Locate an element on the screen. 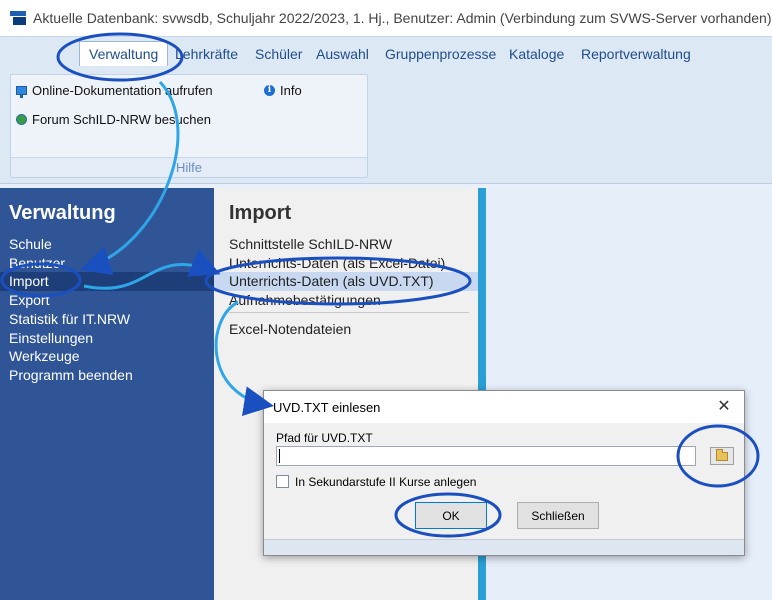  nav-item-benutzer: Benutzer is located at coordinates (37, 263).